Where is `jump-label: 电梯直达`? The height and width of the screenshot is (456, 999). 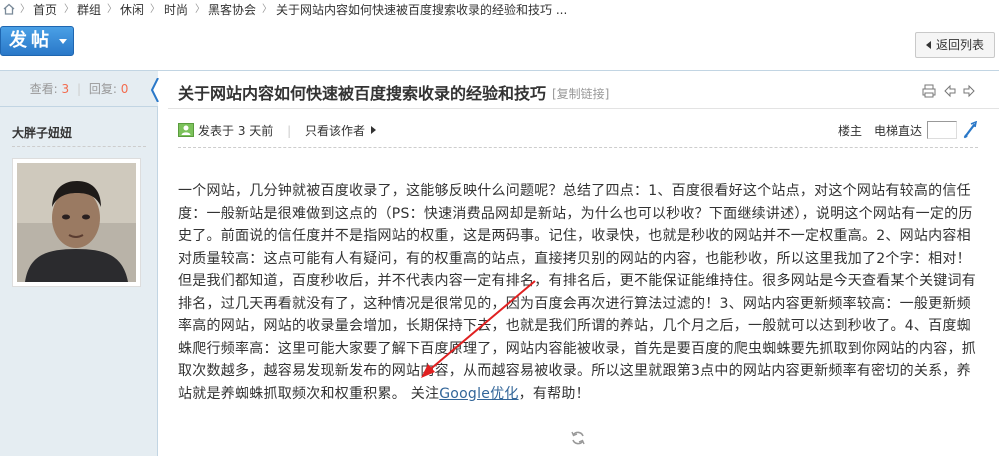
jump-label: 电梯直达 is located at coordinates (898, 131).